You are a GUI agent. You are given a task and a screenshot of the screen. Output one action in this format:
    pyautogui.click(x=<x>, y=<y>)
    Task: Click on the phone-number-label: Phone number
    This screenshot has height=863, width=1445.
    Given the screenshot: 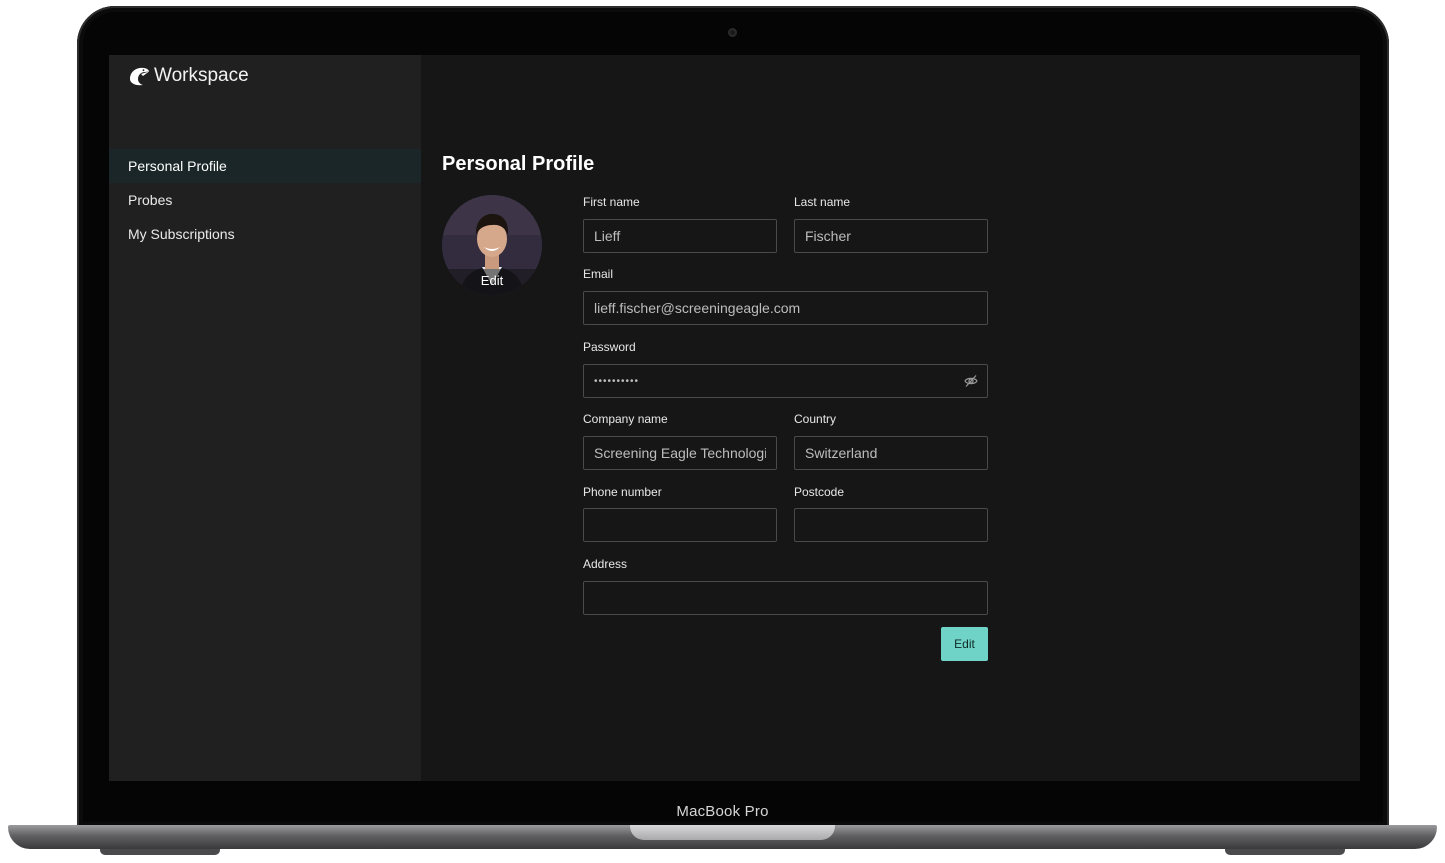 What is the action you would take?
    pyautogui.click(x=622, y=492)
    